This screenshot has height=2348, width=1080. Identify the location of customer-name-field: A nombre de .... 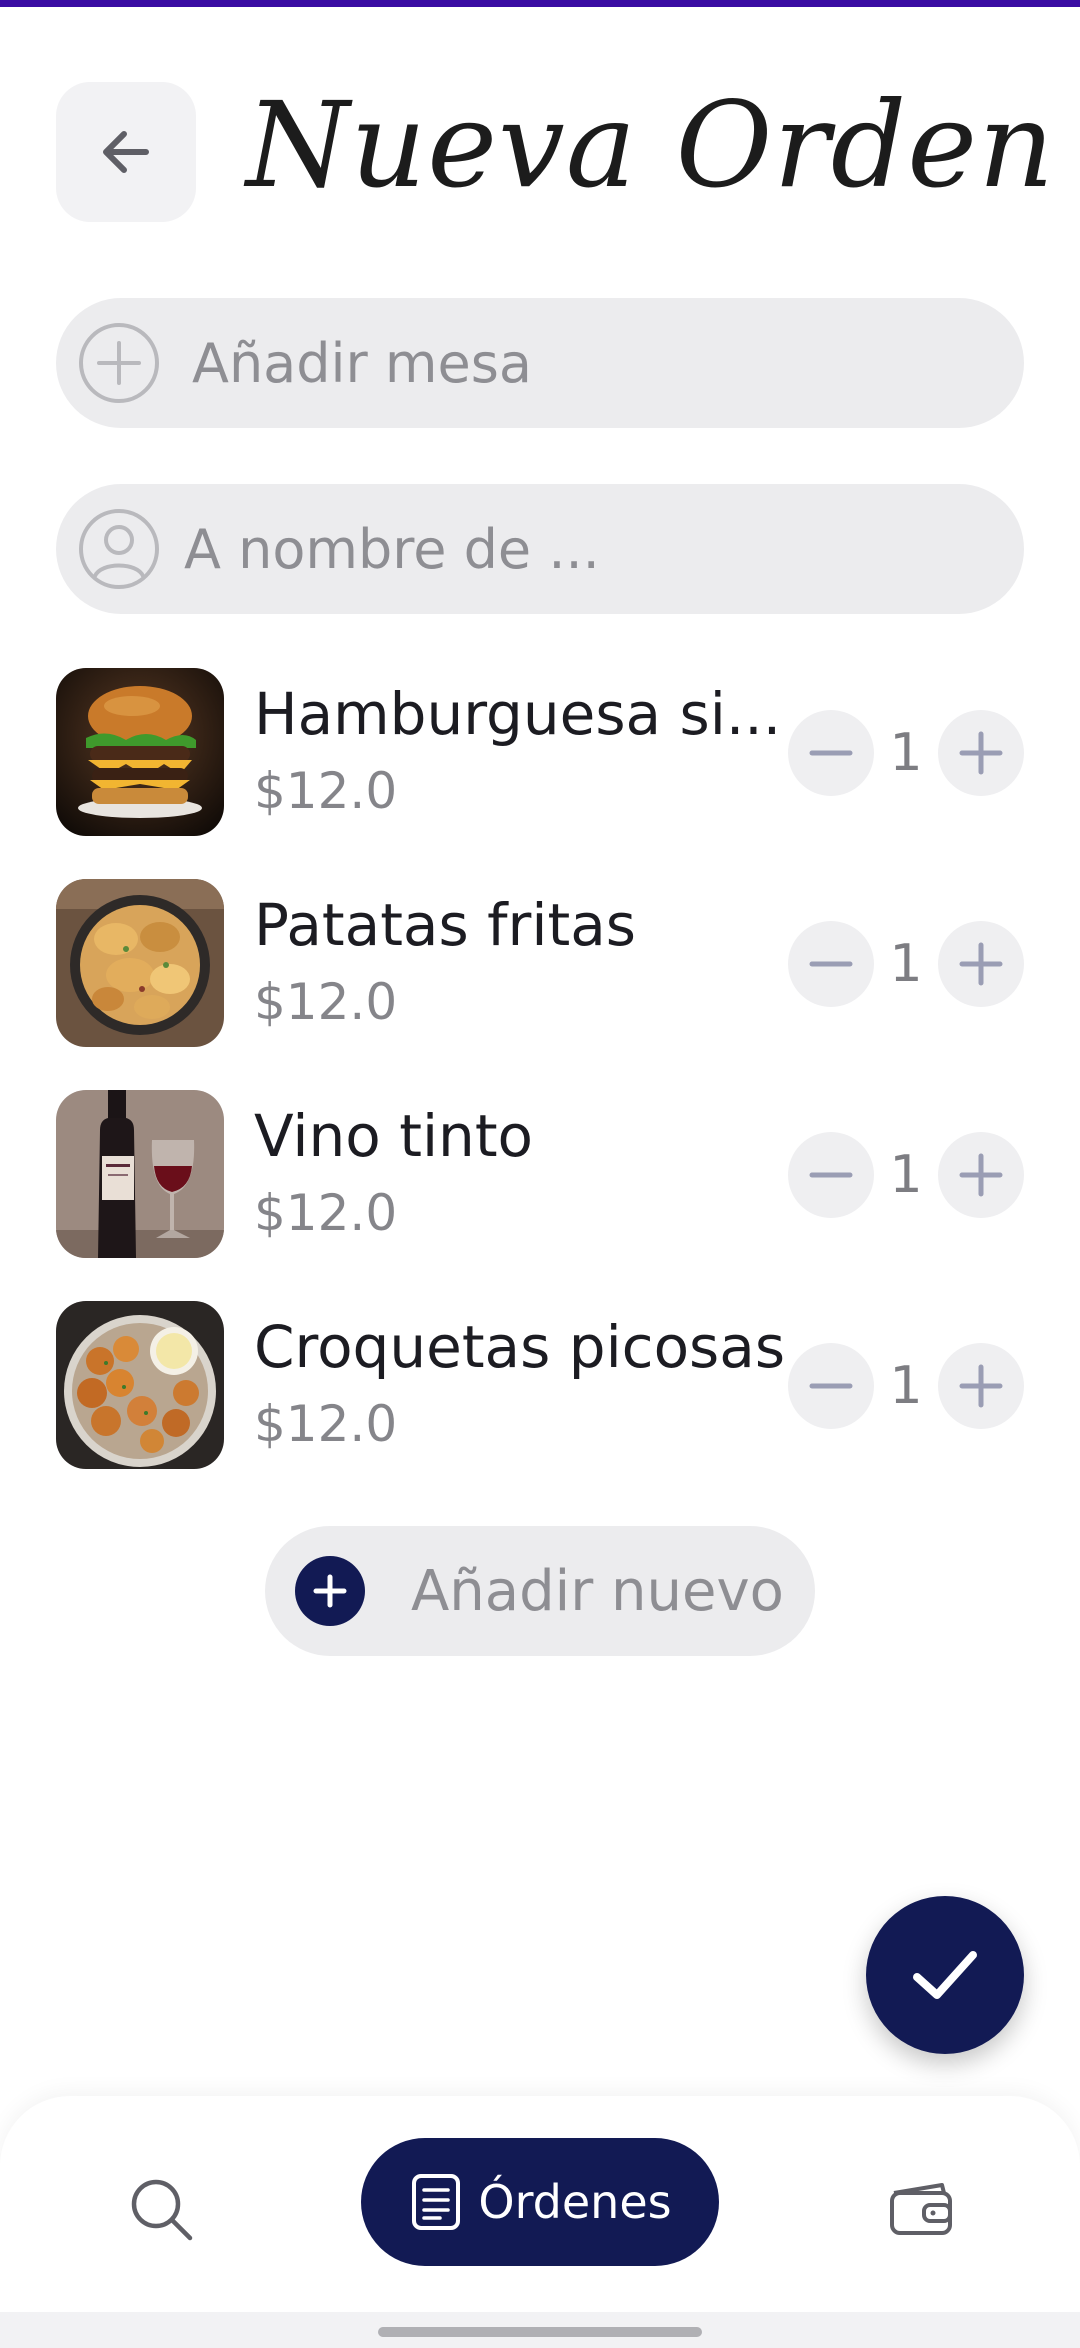
(540, 549).